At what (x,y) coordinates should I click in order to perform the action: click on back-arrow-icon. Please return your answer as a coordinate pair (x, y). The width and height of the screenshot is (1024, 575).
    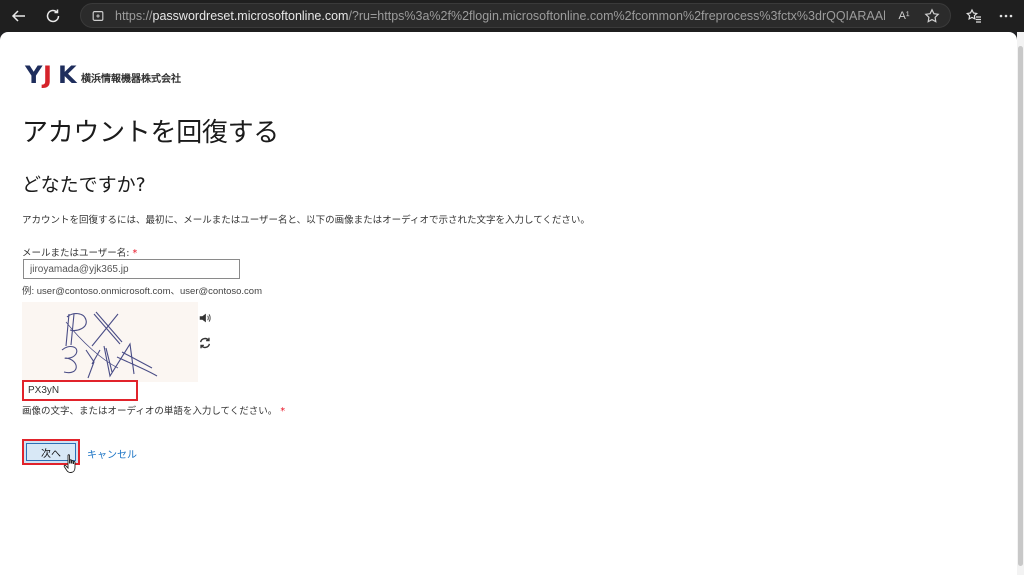
    Looking at the image, I should click on (18, 16).